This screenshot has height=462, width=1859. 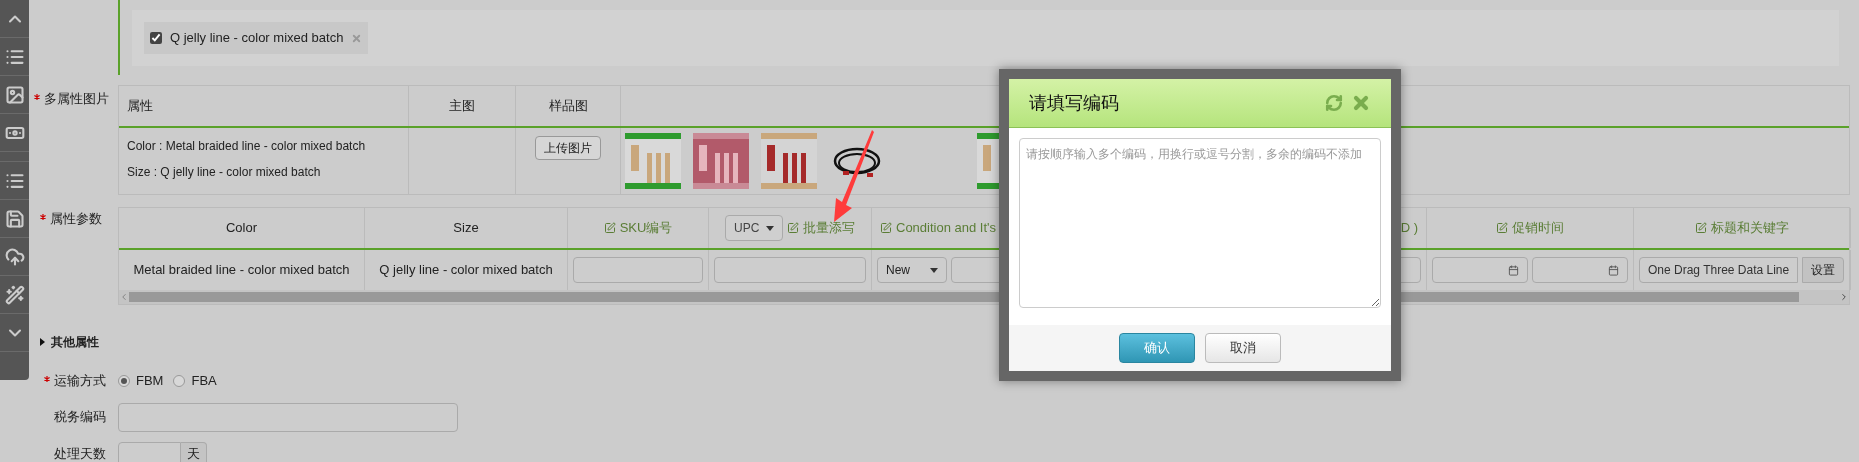 What do you see at coordinates (1844, 297) in the screenshot?
I see `scroll-right-icon` at bounding box center [1844, 297].